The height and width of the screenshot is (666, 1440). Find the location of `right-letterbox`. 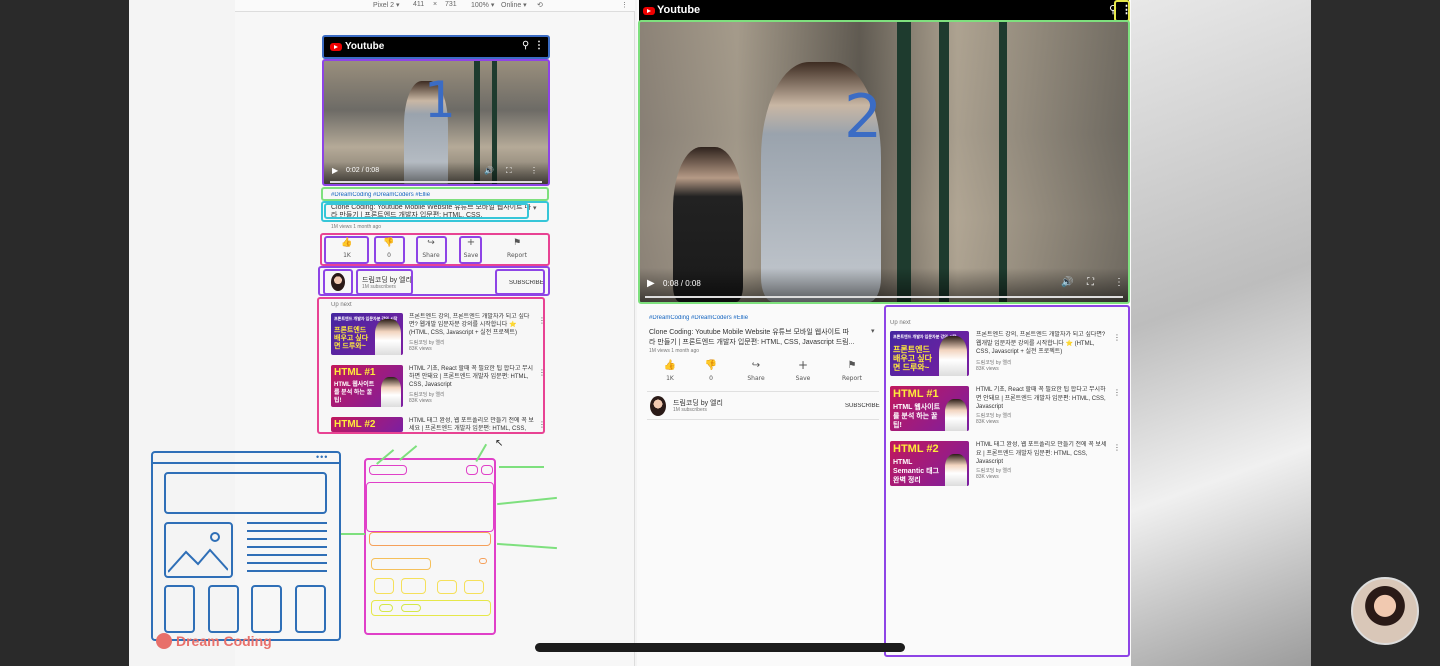

right-letterbox is located at coordinates (1375, 333).